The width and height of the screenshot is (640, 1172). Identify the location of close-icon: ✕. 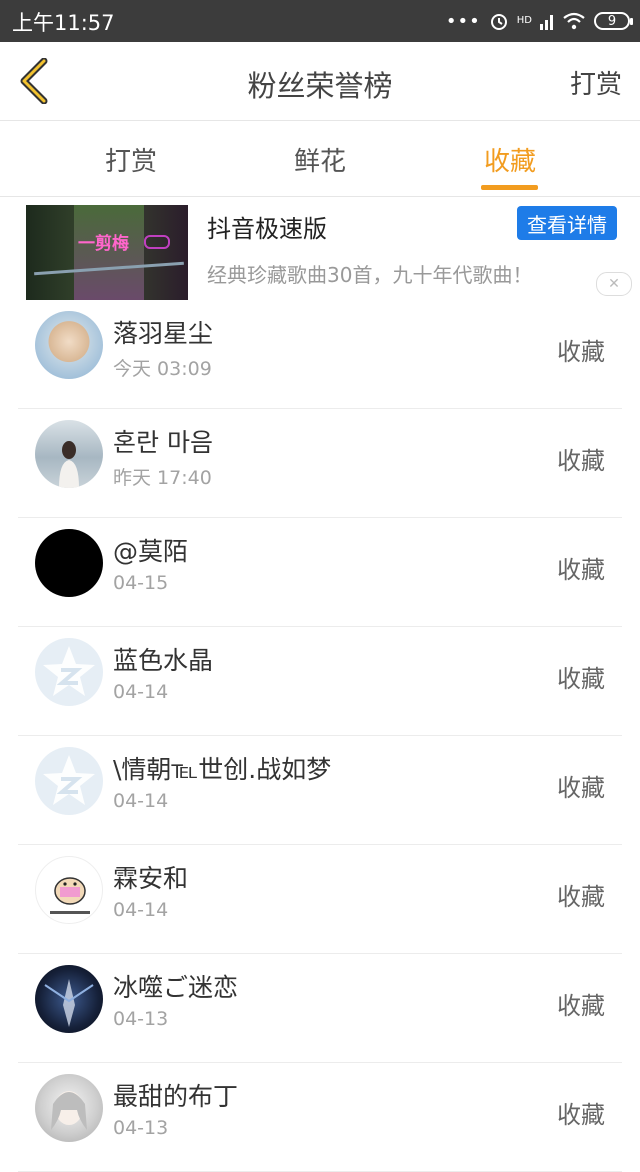
(614, 284).